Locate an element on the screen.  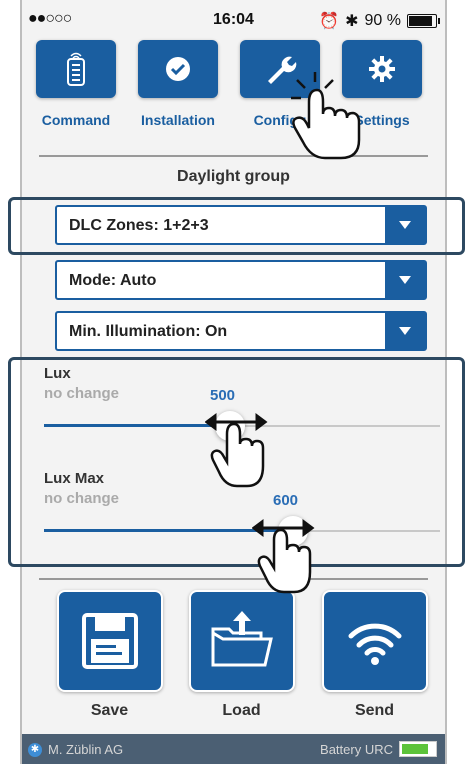
tab-label: Installation is located at coordinates (178, 120).